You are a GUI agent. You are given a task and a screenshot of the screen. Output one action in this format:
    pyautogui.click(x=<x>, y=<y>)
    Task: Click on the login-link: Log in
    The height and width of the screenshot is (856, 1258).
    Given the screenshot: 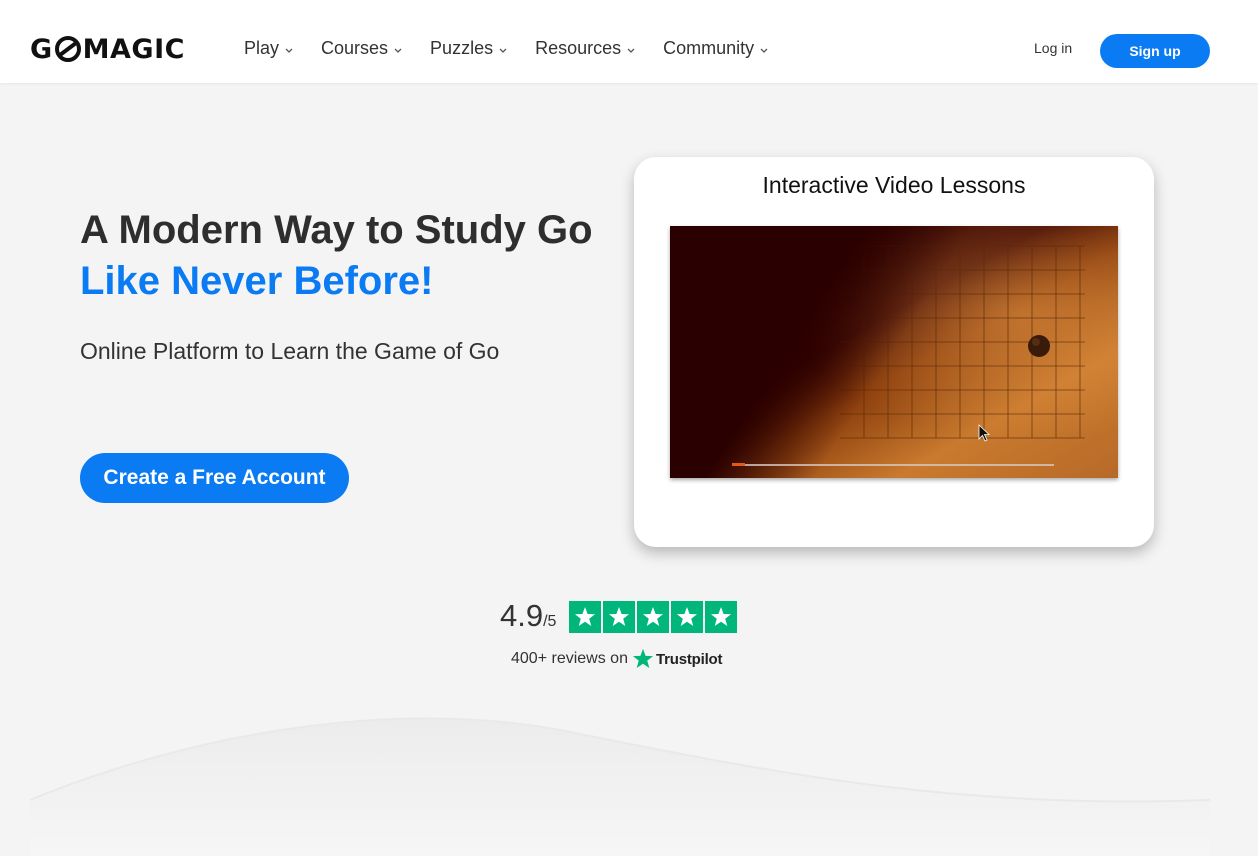 What is the action you would take?
    pyautogui.click(x=1053, y=48)
    